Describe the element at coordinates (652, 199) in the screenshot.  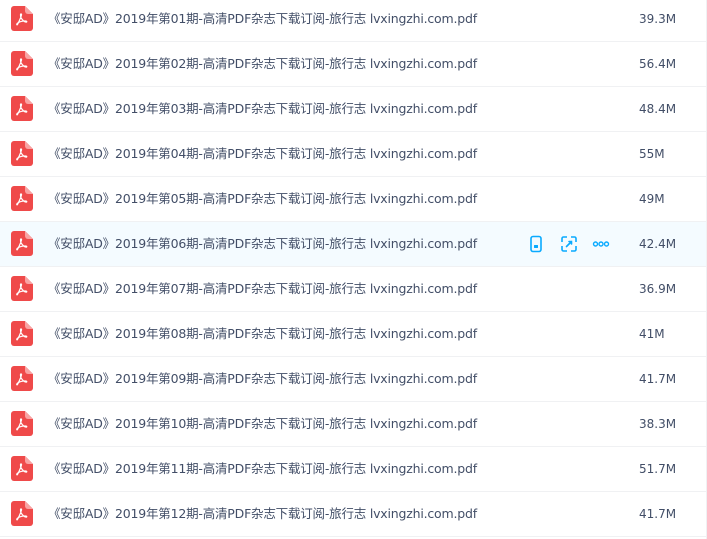
I see `file-size: 49M` at that location.